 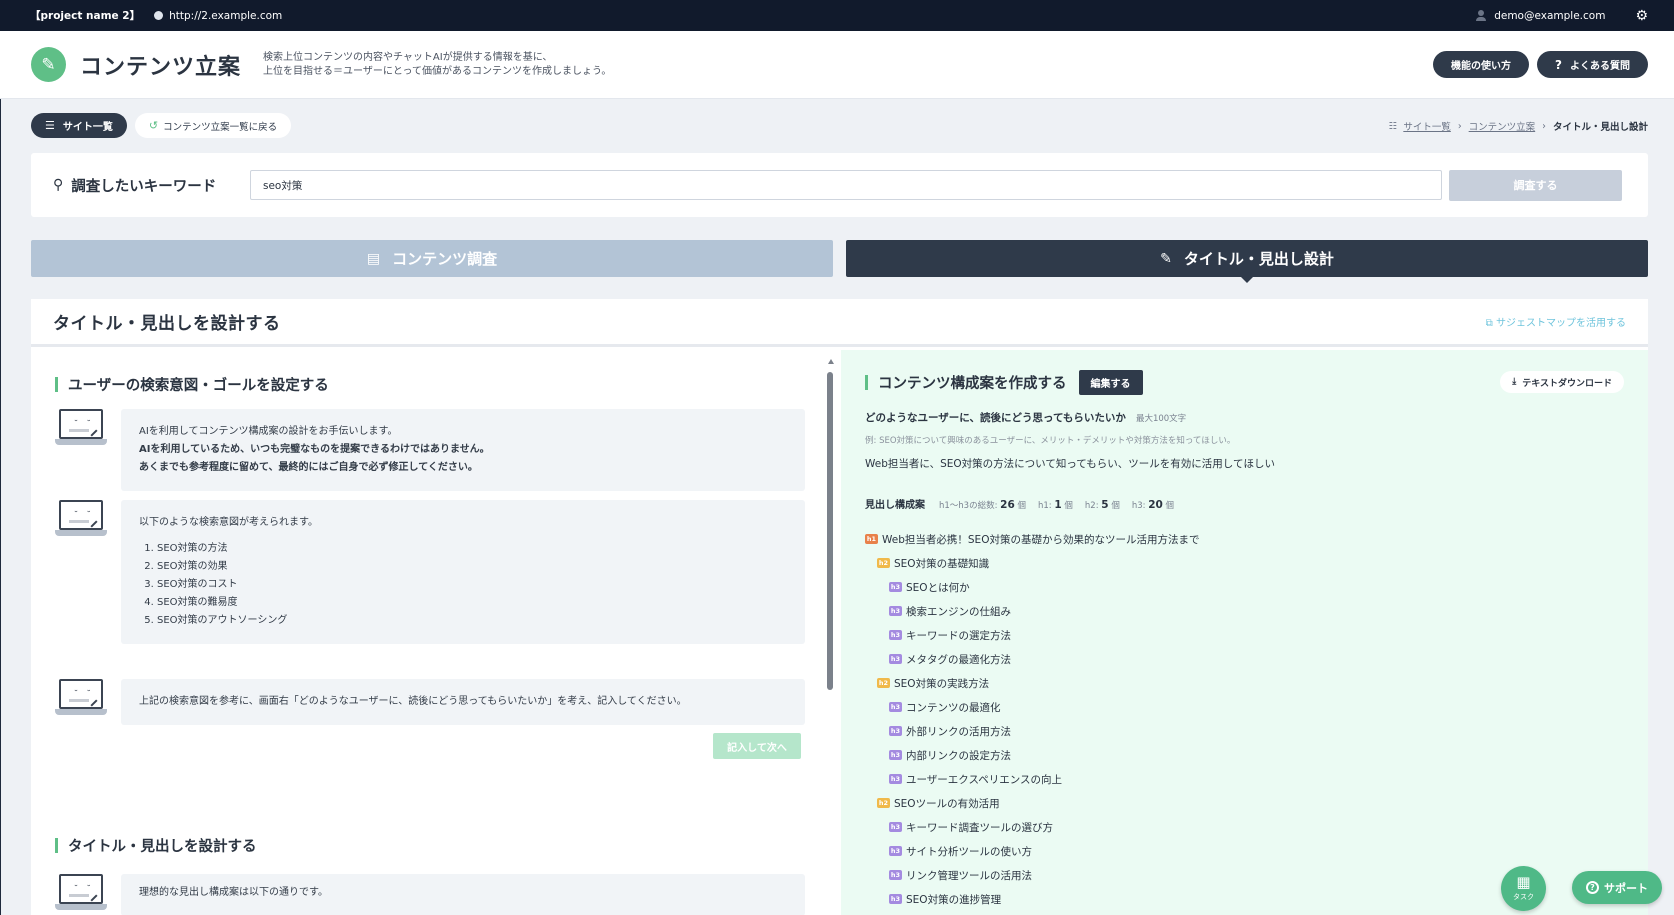 What do you see at coordinates (1247, 261) in the screenshot?
I see `tab-title-design: ✎ タイトル・見出し設計` at bounding box center [1247, 261].